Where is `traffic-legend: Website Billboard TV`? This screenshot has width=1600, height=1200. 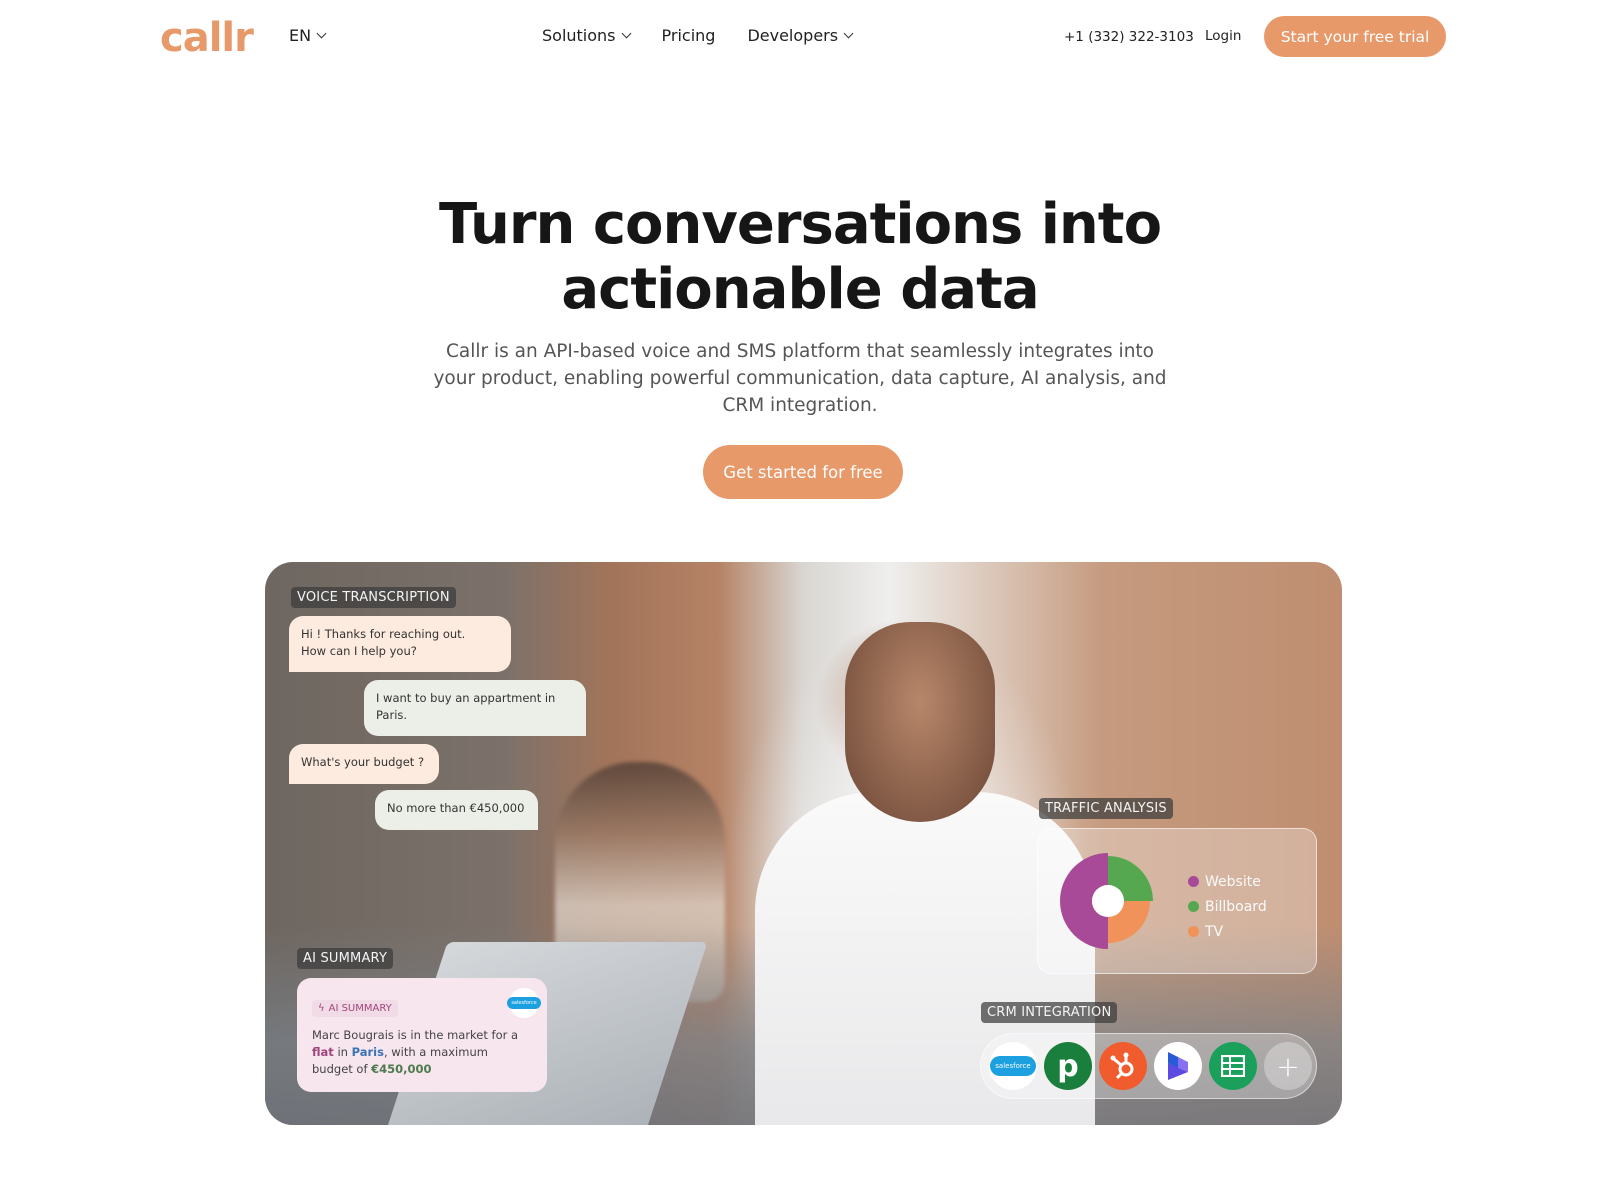
traffic-legend: Website Billboard TV is located at coordinates (1227, 906).